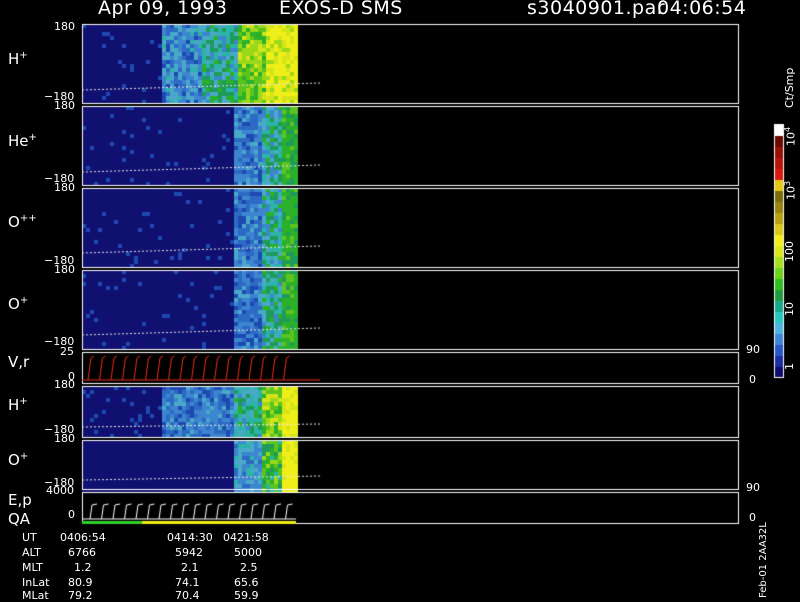 The height and width of the screenshot is (602, 800). Describe the element at coordinates (763, 560) in the screenshot. I see `version-label: Feb-01 2AA32L` at that location.